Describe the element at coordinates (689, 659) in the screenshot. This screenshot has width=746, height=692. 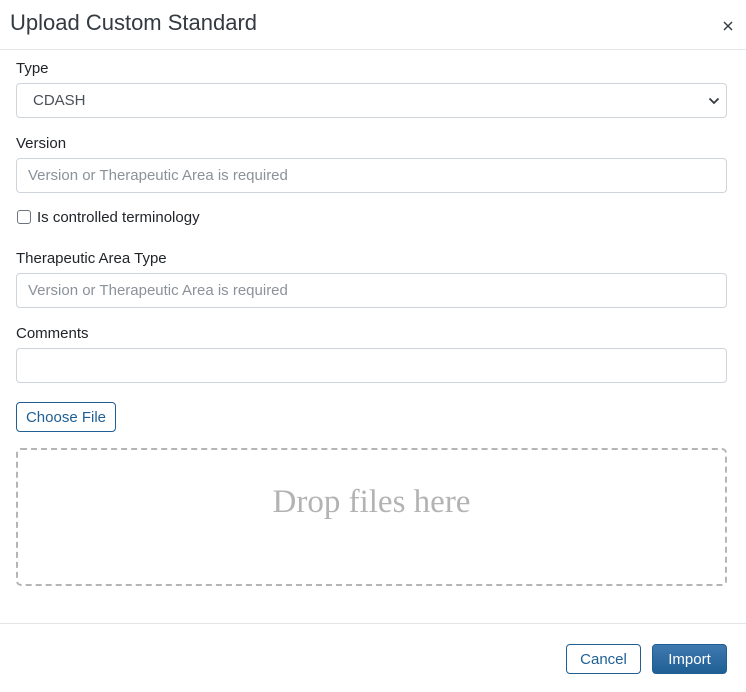
I see `import-button: Import` at that location.